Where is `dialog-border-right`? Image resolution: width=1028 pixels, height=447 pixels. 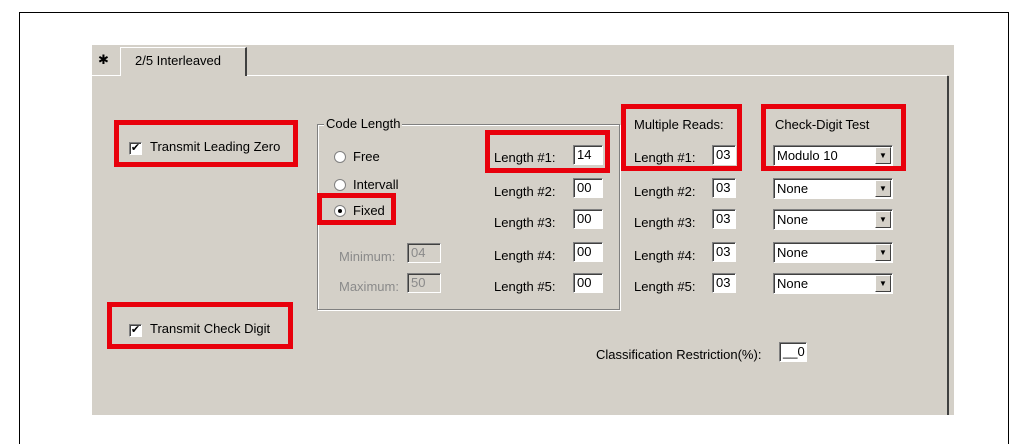 dialog-border-right is located at coordinates (948, 245).